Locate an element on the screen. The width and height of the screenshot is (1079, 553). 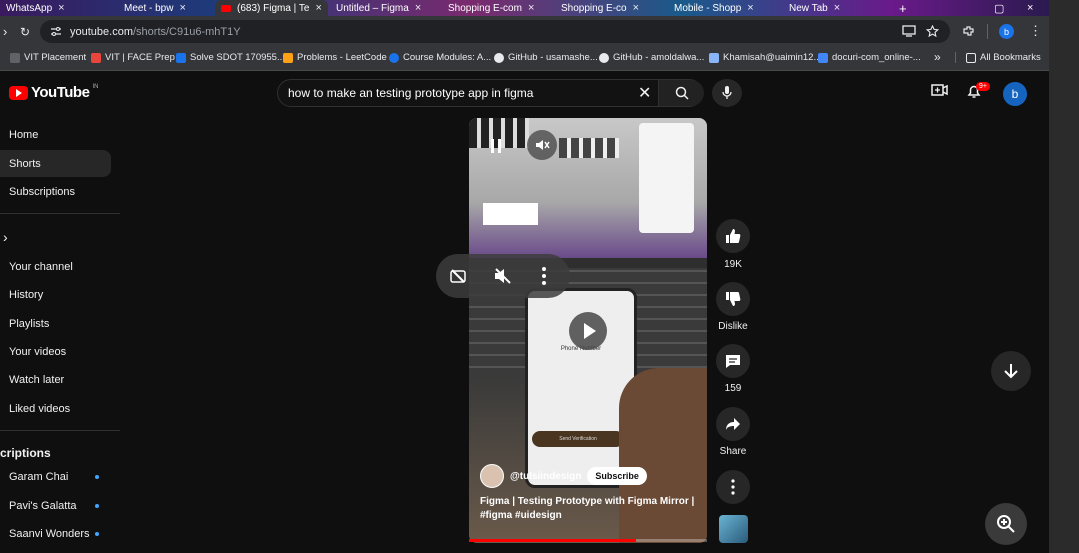
all-bookmarks-button: All Bookmarks is located at coordinates (998, 57).